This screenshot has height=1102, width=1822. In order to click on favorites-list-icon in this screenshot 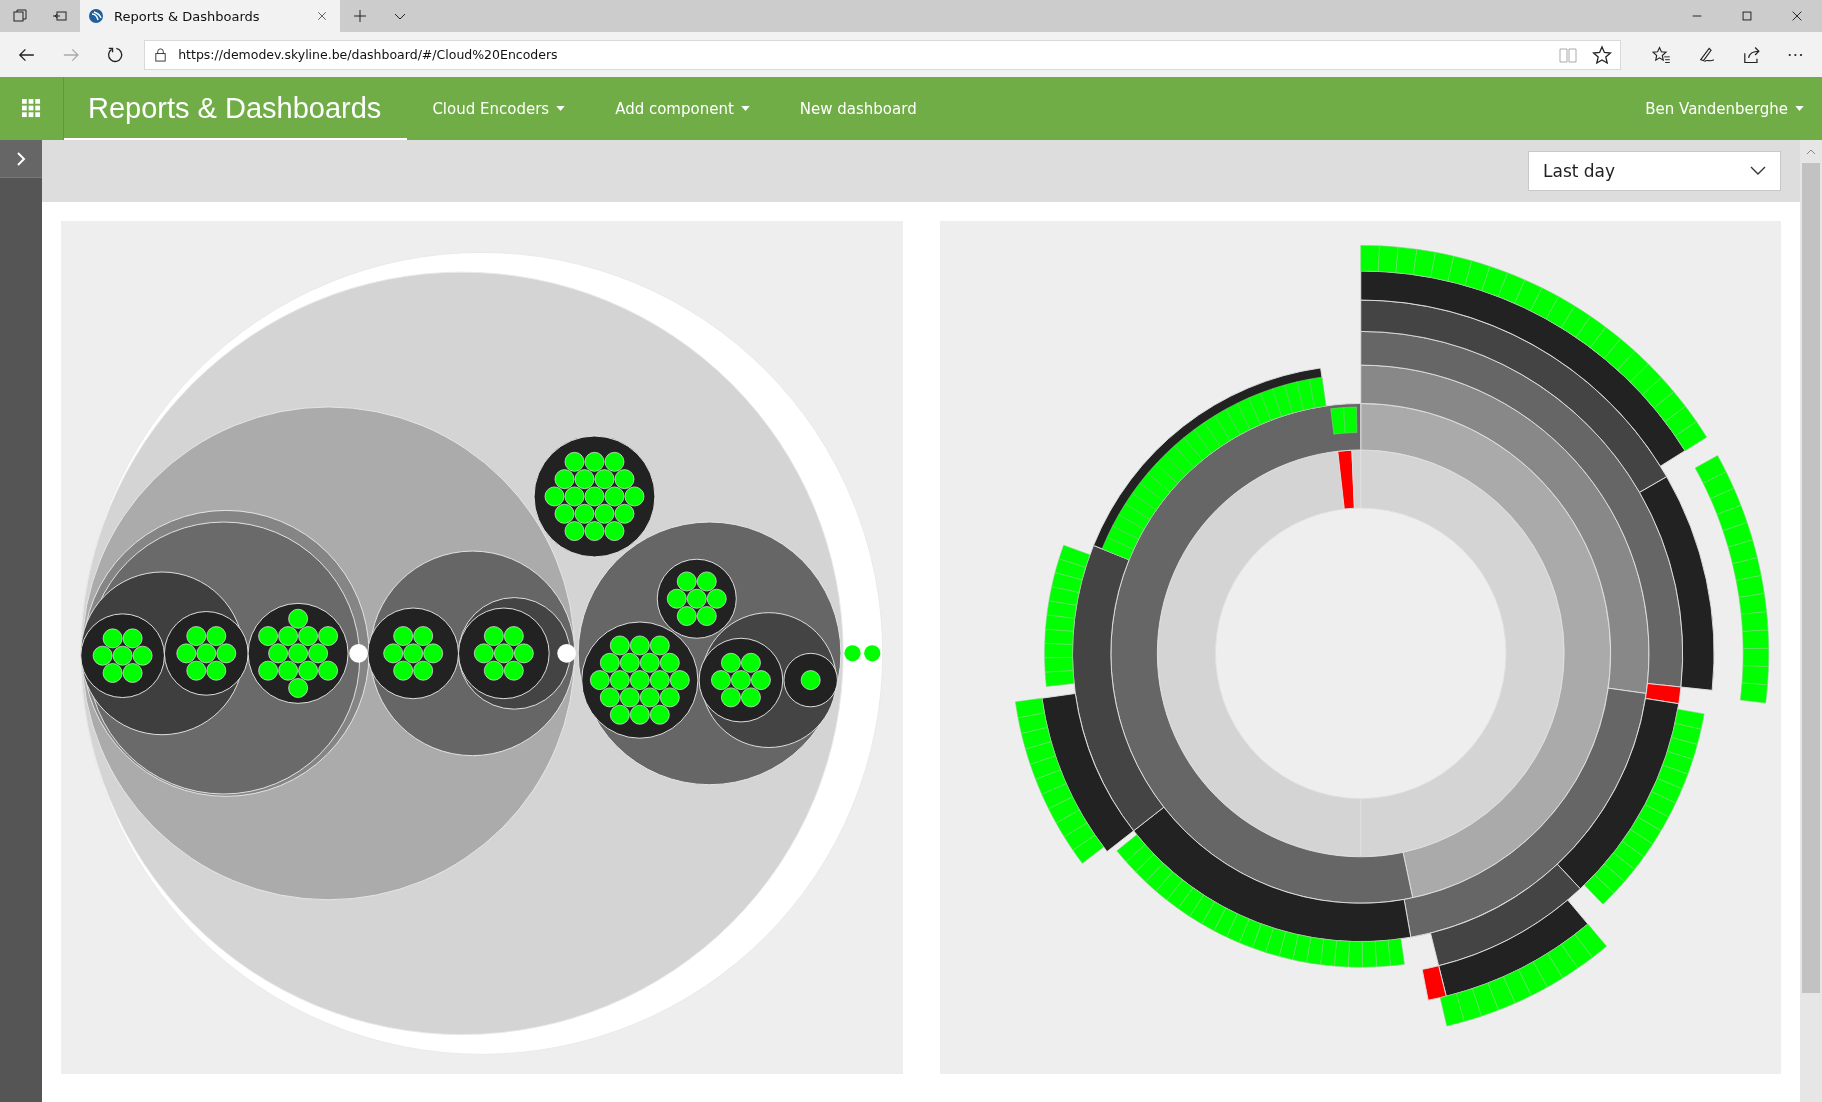, I will do `click(1661, 54)`.